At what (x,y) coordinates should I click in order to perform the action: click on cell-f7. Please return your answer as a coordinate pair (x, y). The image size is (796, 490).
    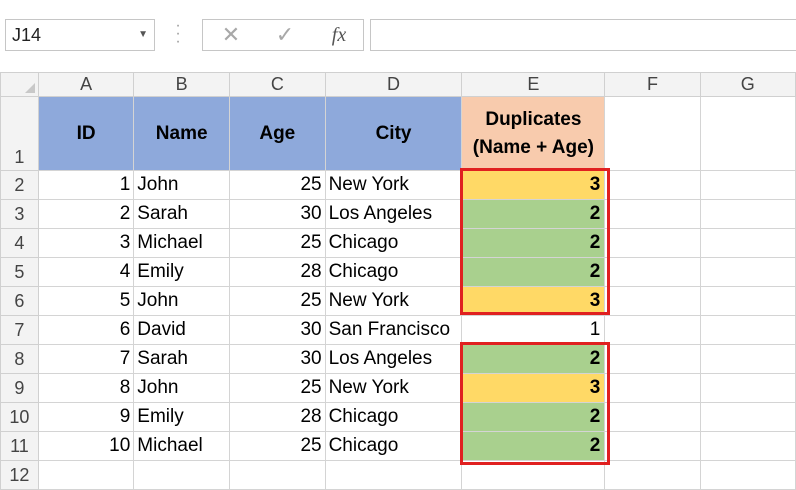
    Looking at the image, I should click on (652, 330).